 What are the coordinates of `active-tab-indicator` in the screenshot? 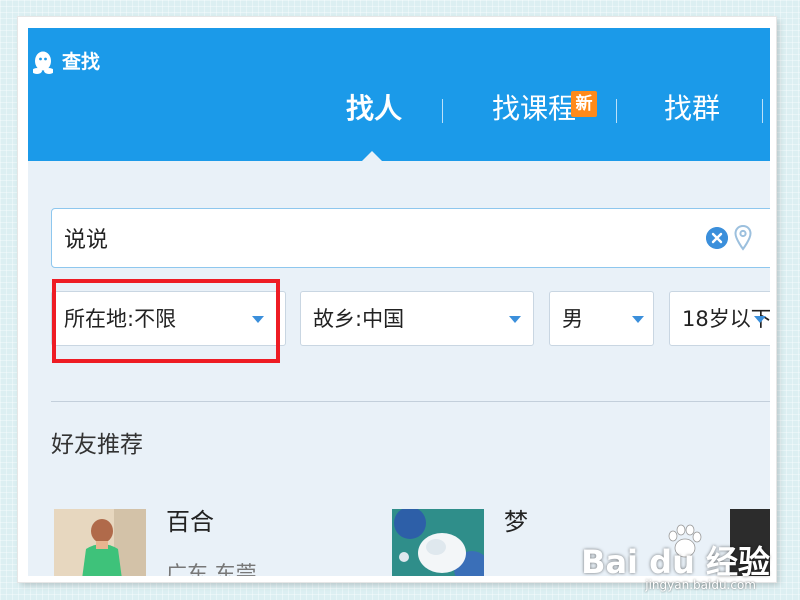 It's located at (372, 156).